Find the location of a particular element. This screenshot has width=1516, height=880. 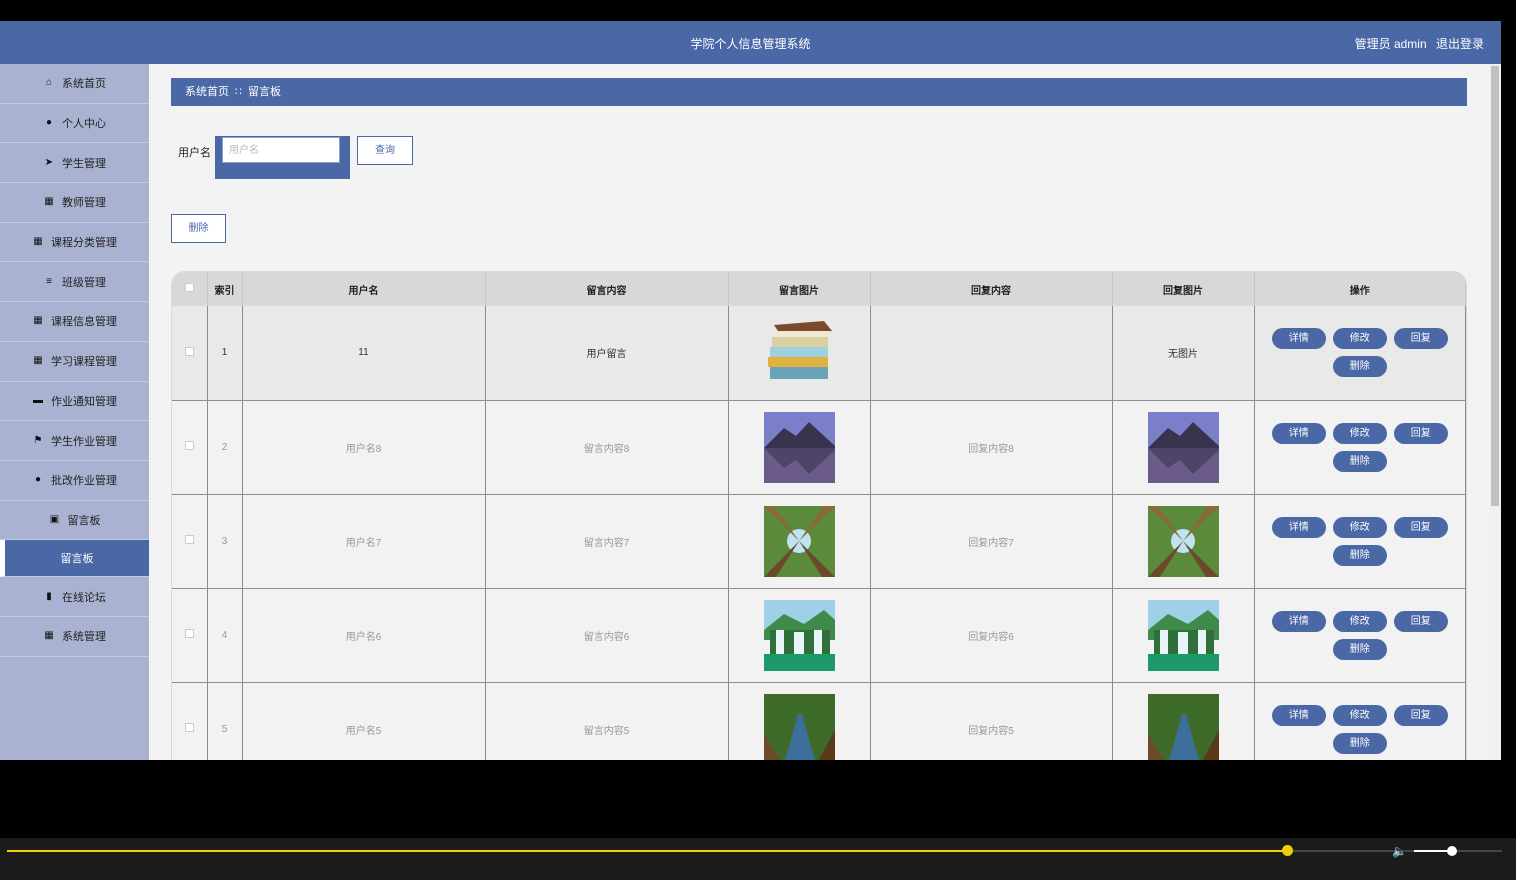

vertical-scrollbar is located at coordinates (1495, 412).